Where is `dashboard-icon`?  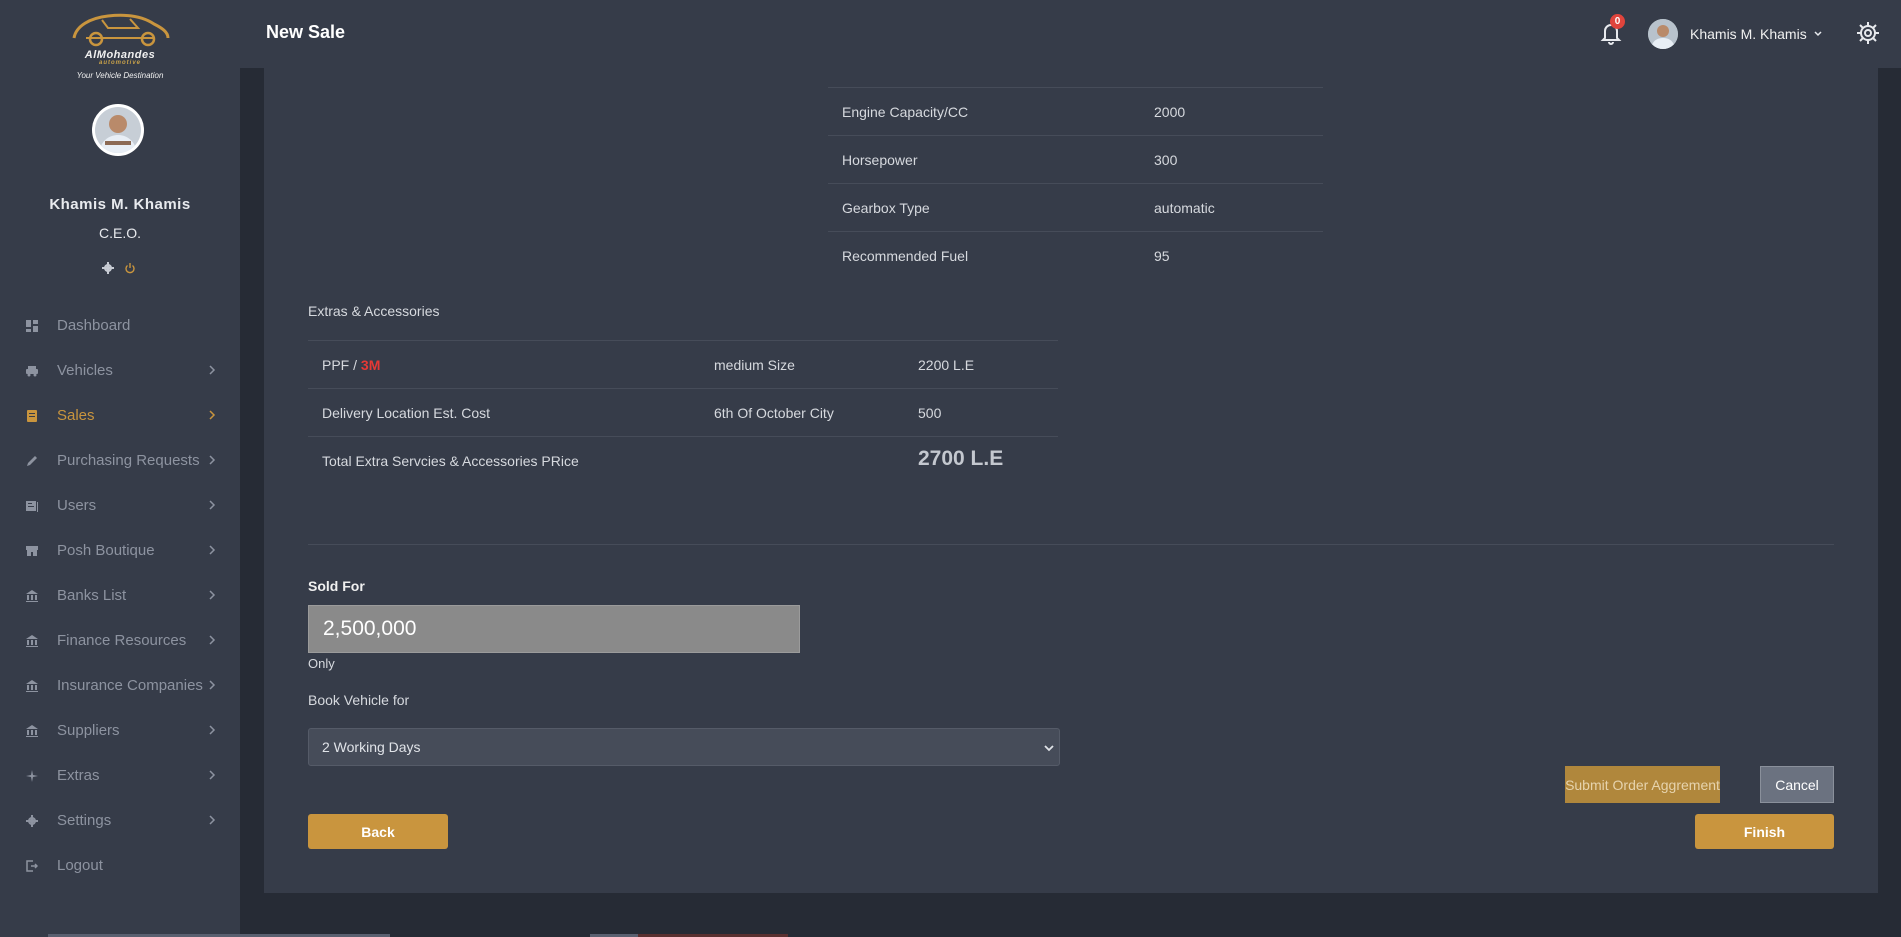 dashboard-icon is located at coordinates (32, 325).